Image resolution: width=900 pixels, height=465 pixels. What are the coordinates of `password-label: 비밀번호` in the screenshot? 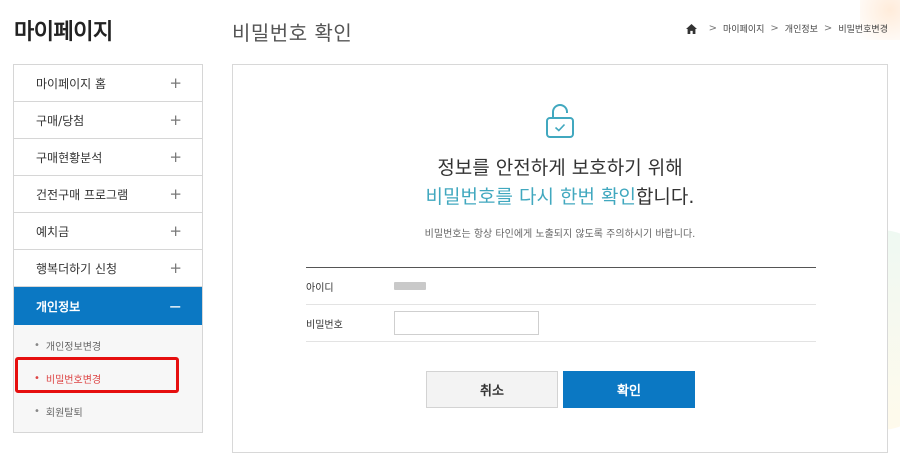 It's located at (324, 325).